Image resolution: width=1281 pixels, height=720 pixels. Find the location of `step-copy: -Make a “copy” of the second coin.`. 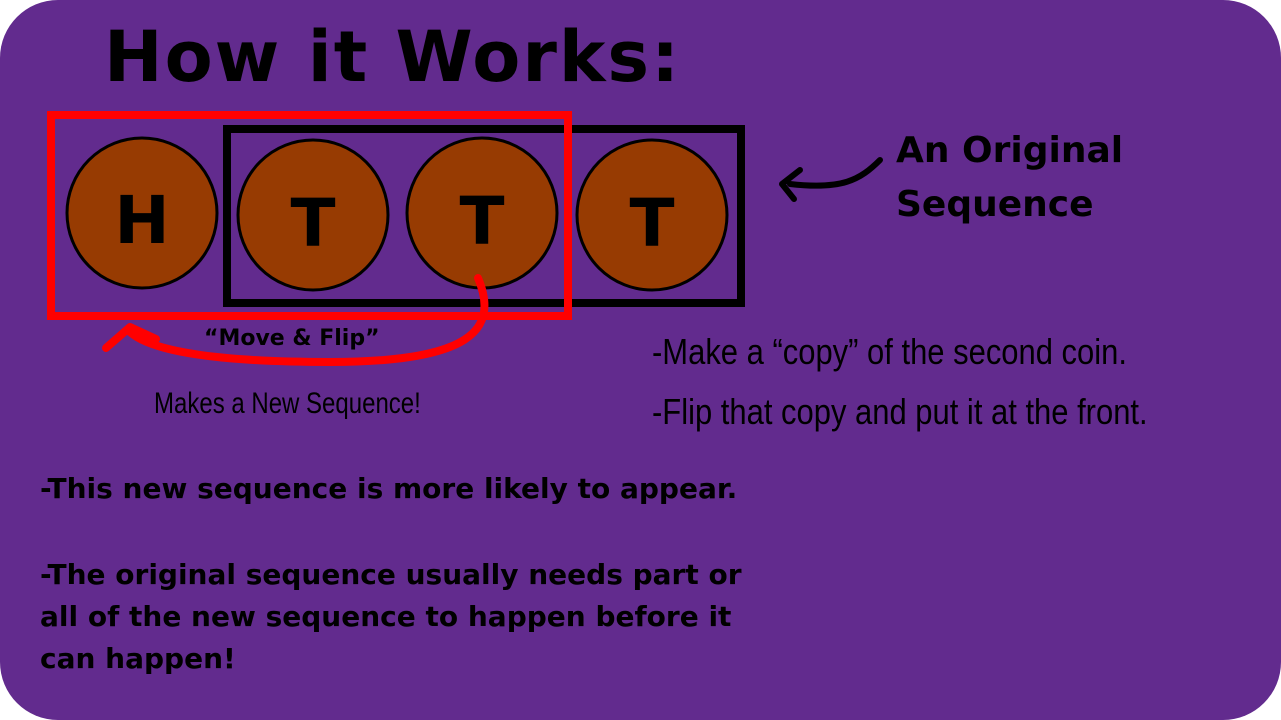

step-copy: -Make a “copy” of the second coin. is located at coordinates (889, 351).